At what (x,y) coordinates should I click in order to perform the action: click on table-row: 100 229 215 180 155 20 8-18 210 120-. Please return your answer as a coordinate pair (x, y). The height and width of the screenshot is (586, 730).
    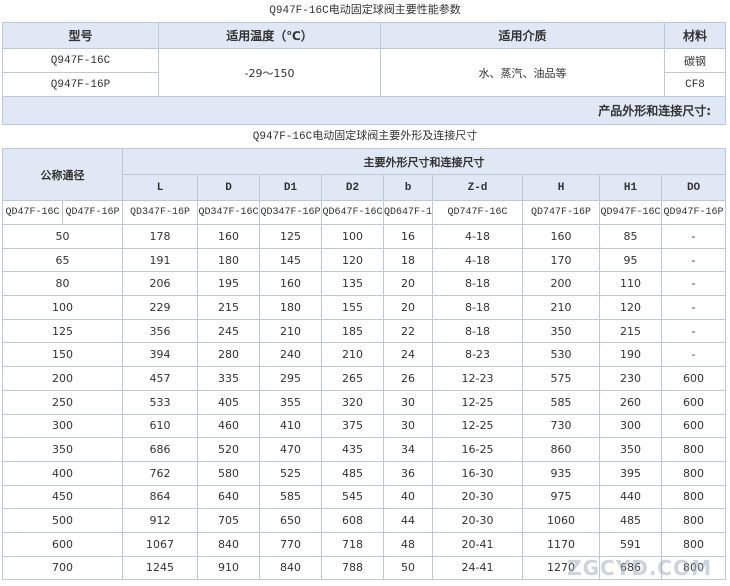
    Looking at the image, I should click on (364, 307).